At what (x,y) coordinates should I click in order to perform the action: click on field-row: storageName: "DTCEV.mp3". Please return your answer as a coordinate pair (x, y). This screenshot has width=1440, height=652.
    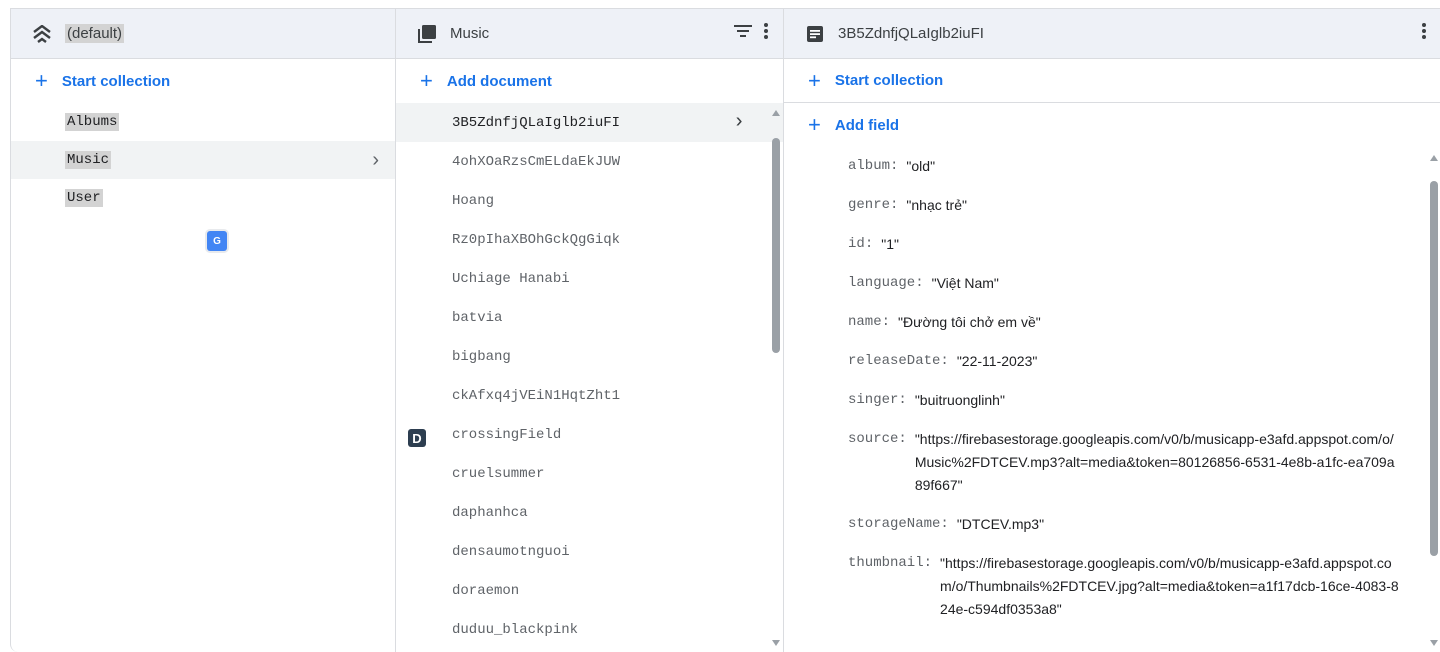
    Looking at the image, I should click on (1124, 524).